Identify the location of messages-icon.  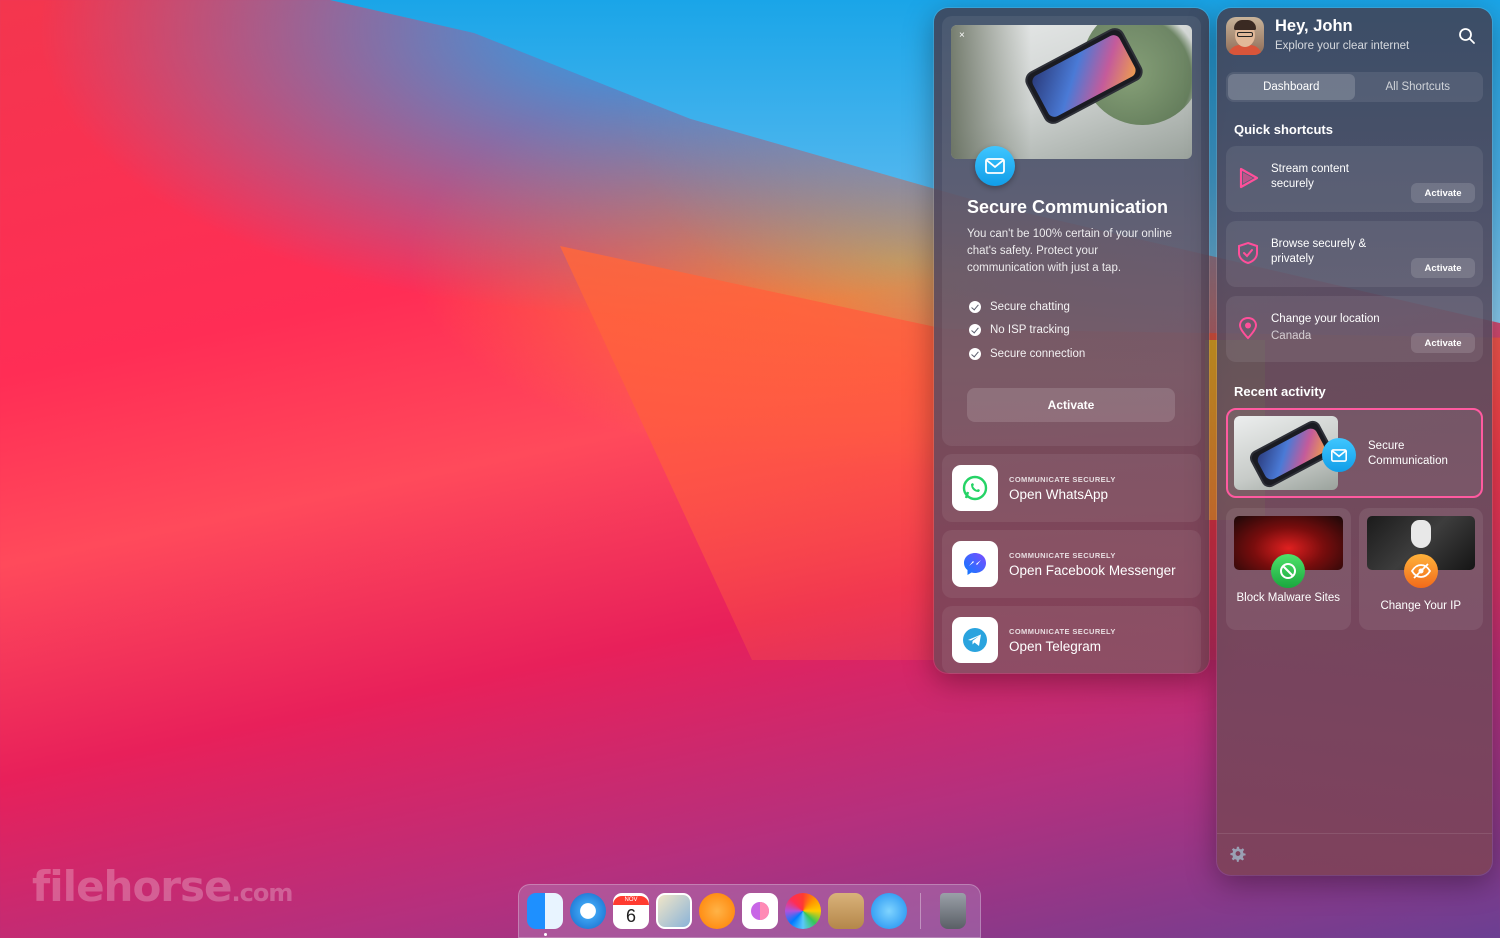
(889, 911).